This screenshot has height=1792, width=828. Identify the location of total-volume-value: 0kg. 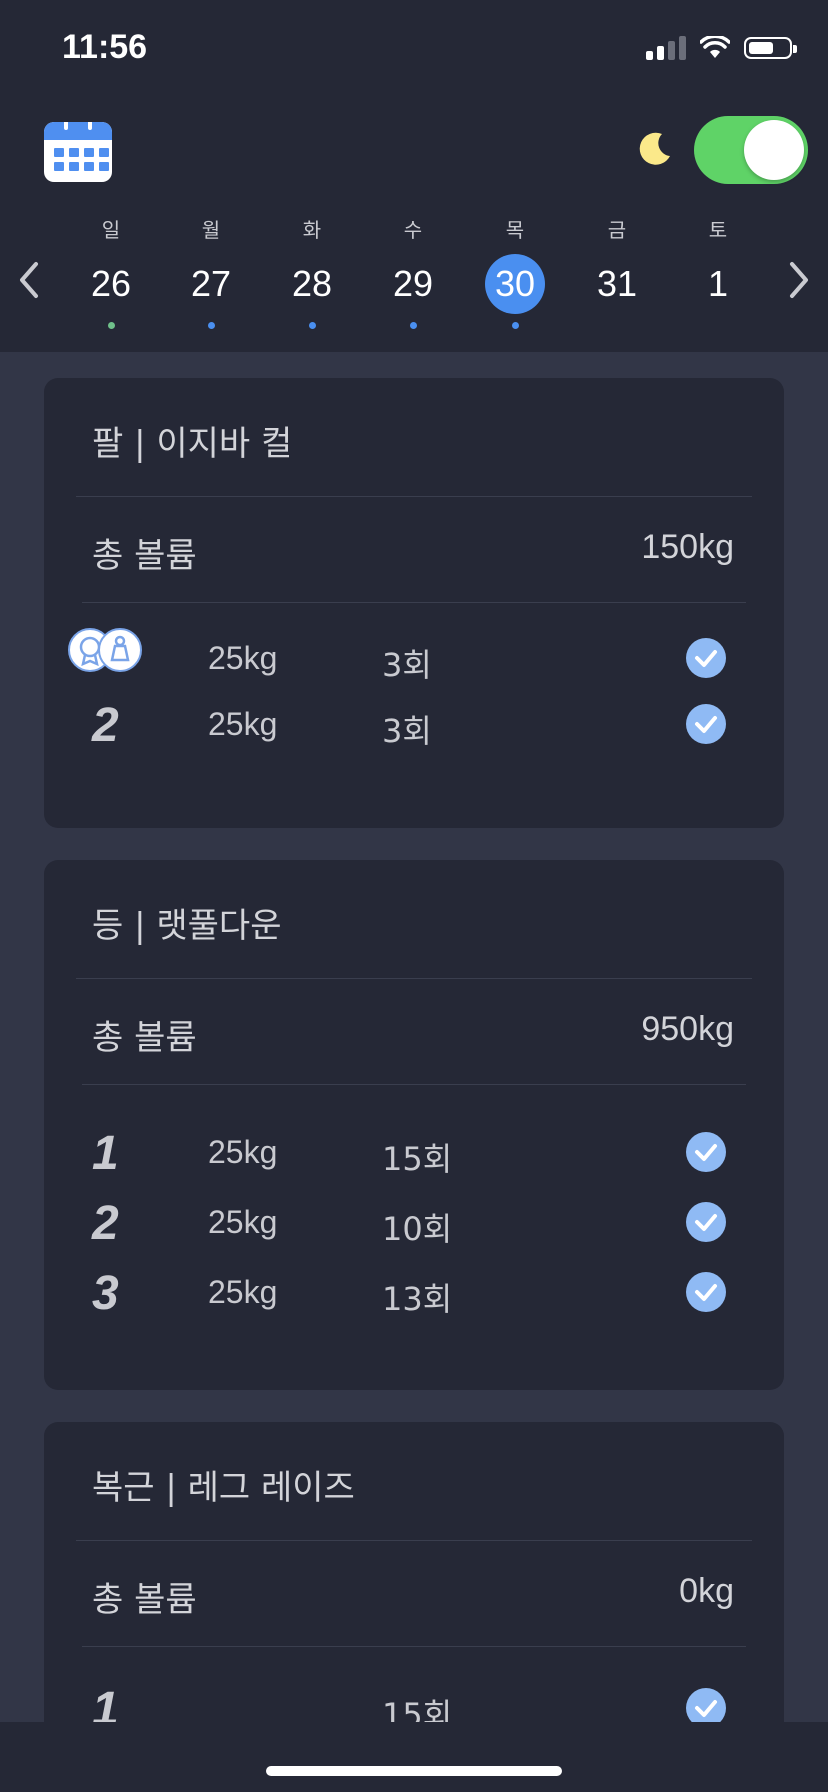
(706, 1591).